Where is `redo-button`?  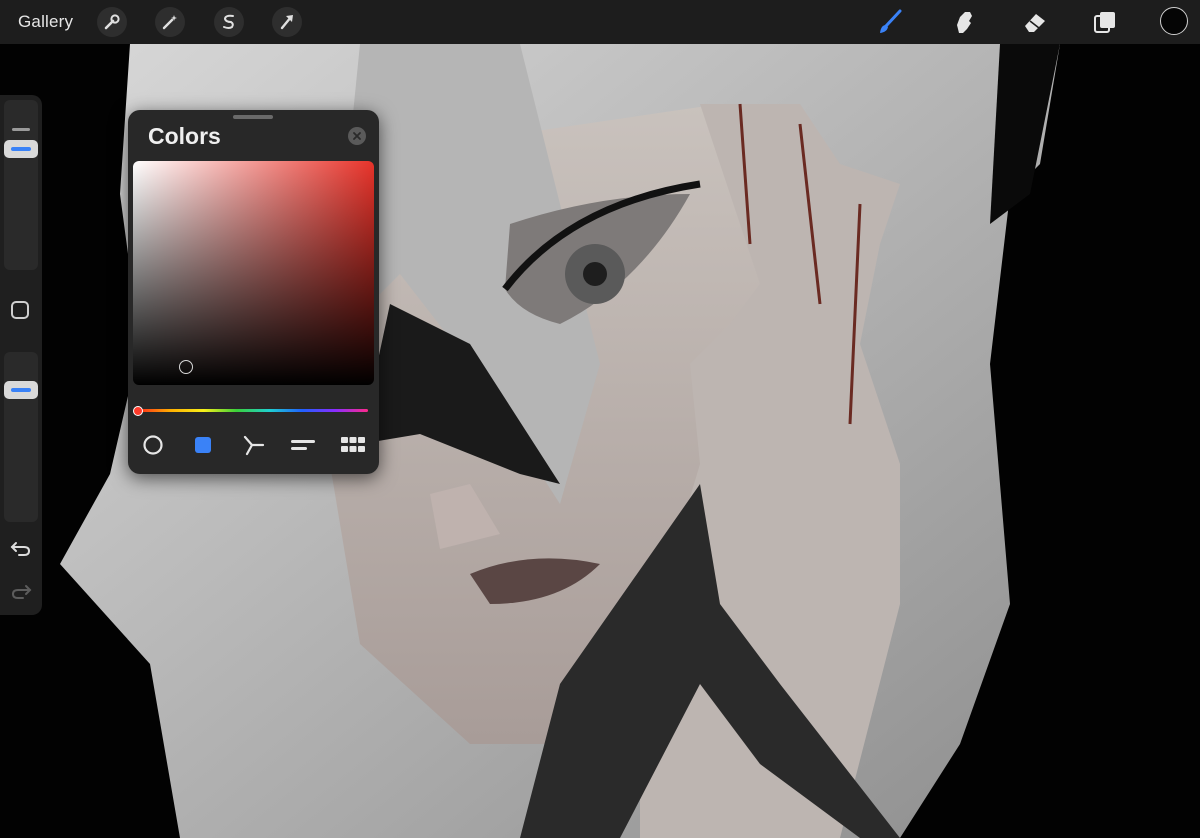 redo-button is located at coordinates (21, 591).